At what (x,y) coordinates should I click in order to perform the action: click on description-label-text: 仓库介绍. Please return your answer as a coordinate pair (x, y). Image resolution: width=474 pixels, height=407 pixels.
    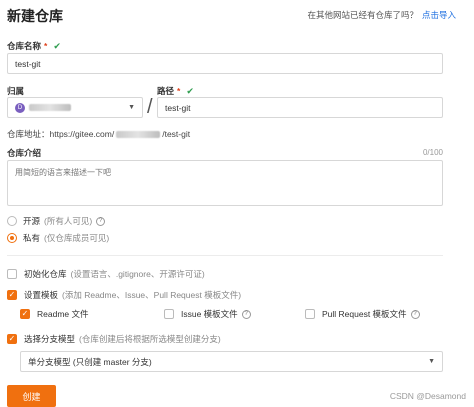
    Looking at the image, I should click on (24, 153).